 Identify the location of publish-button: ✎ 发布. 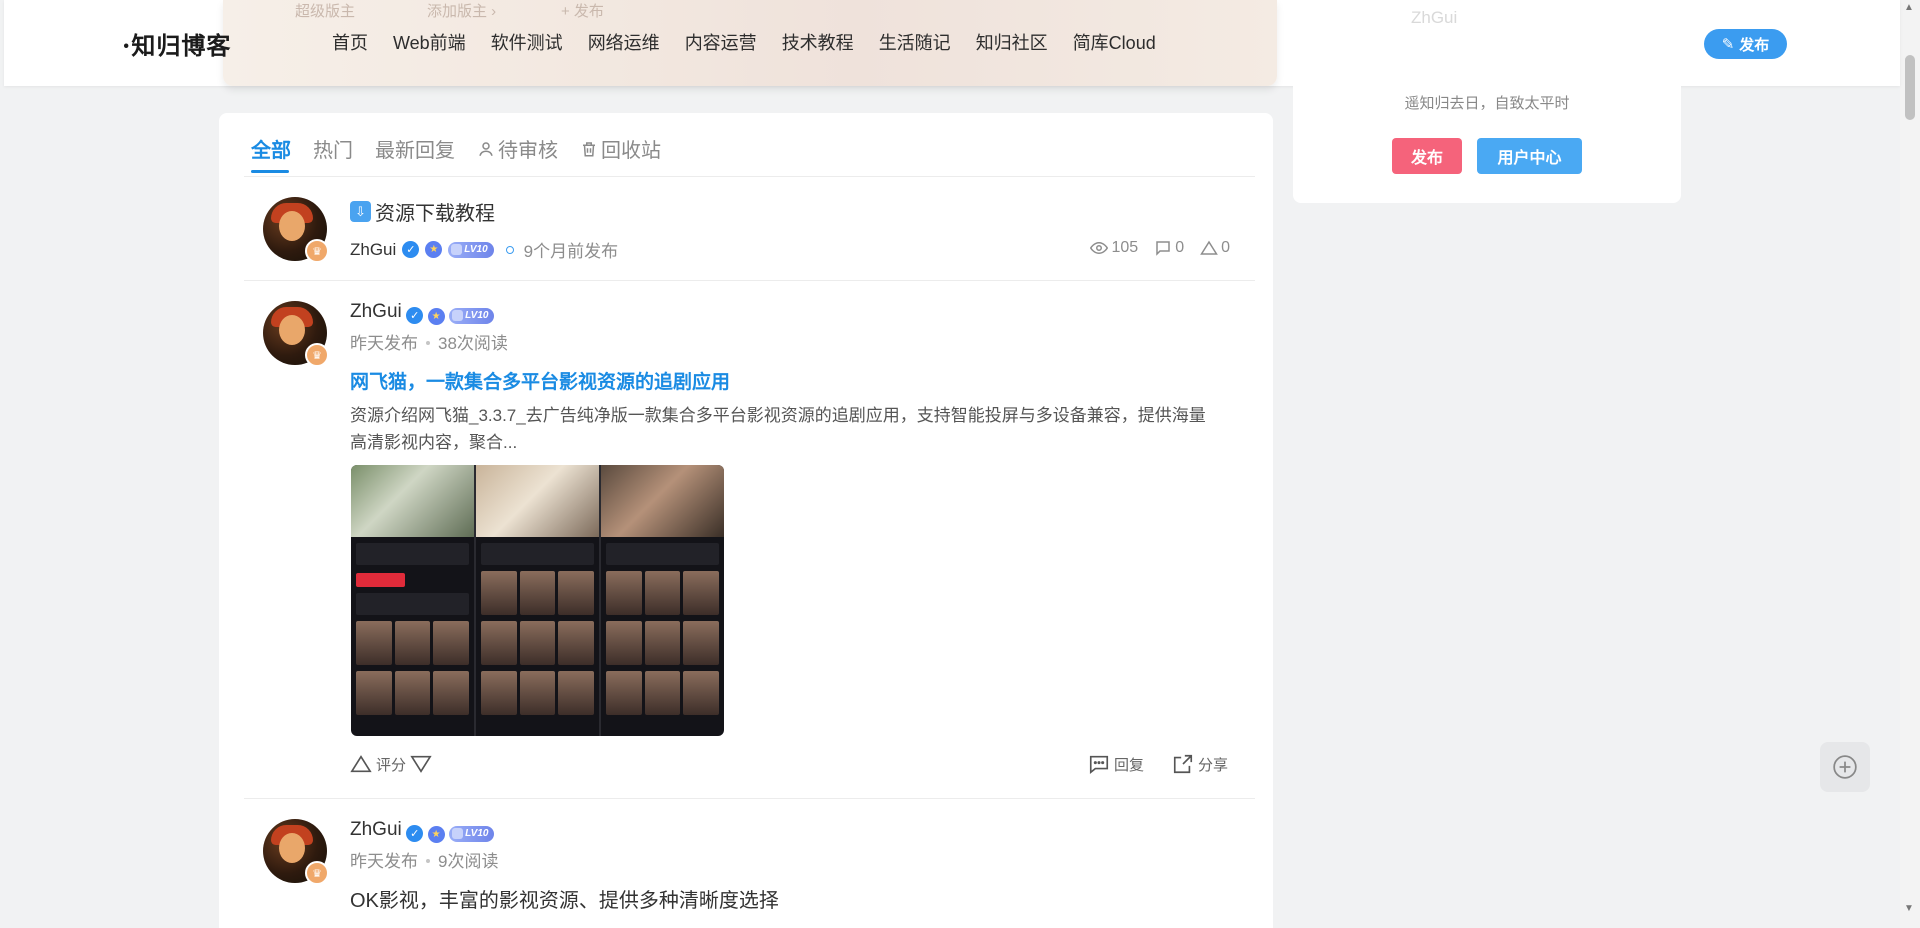
(1745, 44).